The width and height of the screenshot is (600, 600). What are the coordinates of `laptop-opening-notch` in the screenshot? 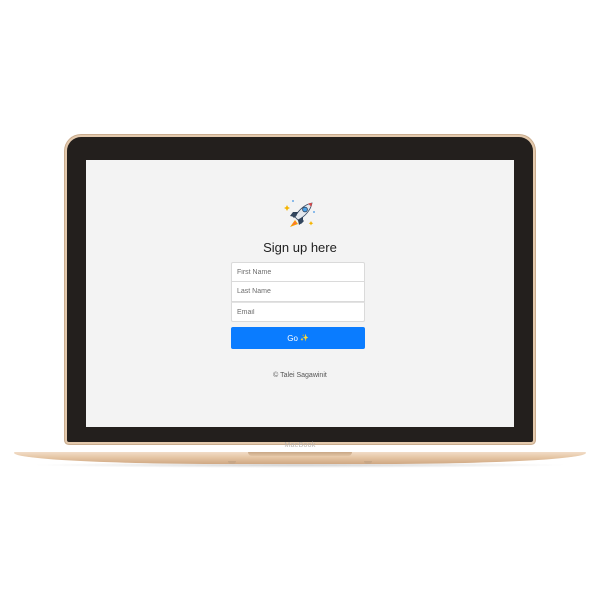 It's located at (300, 454).